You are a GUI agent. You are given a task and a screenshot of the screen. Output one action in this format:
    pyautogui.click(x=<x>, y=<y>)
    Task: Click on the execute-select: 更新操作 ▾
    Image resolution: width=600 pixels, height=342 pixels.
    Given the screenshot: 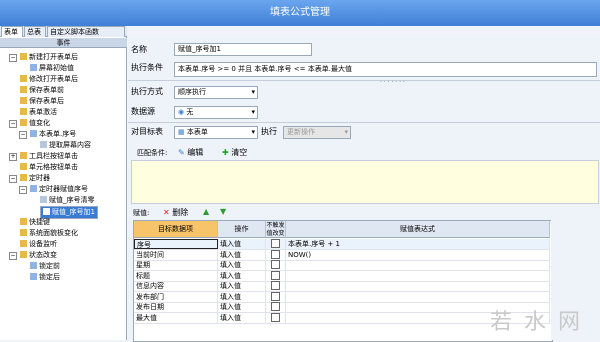 What is the action you would take?
    pyautogui.click(x=317, y=132)
    